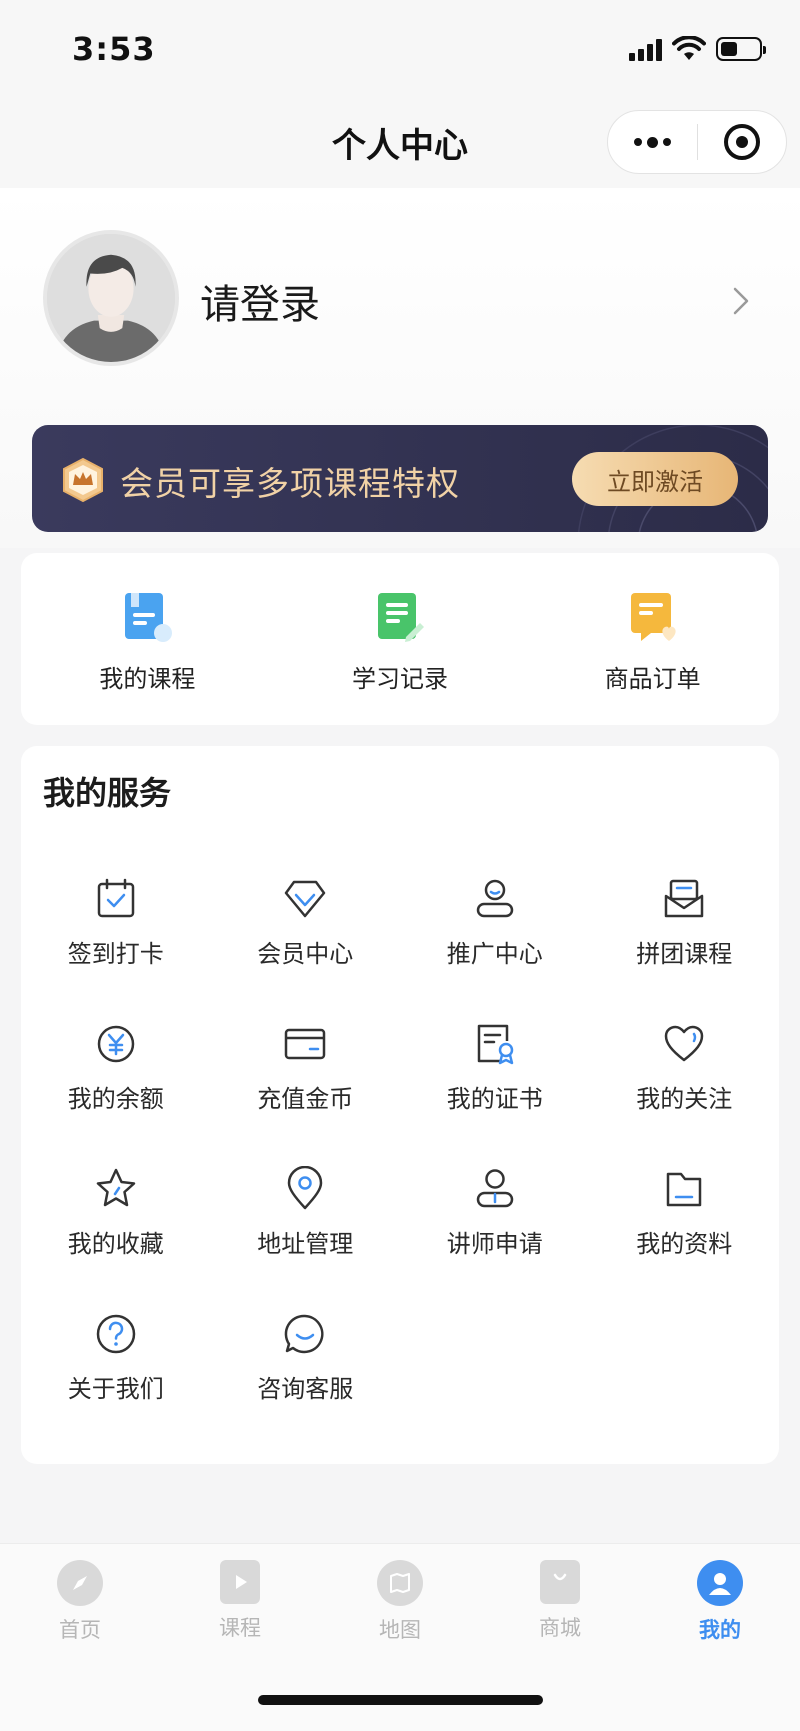 The width and height of the screenshot is (800, 1731). I want to click on tab-mall: 商城, so click(560, 1607).